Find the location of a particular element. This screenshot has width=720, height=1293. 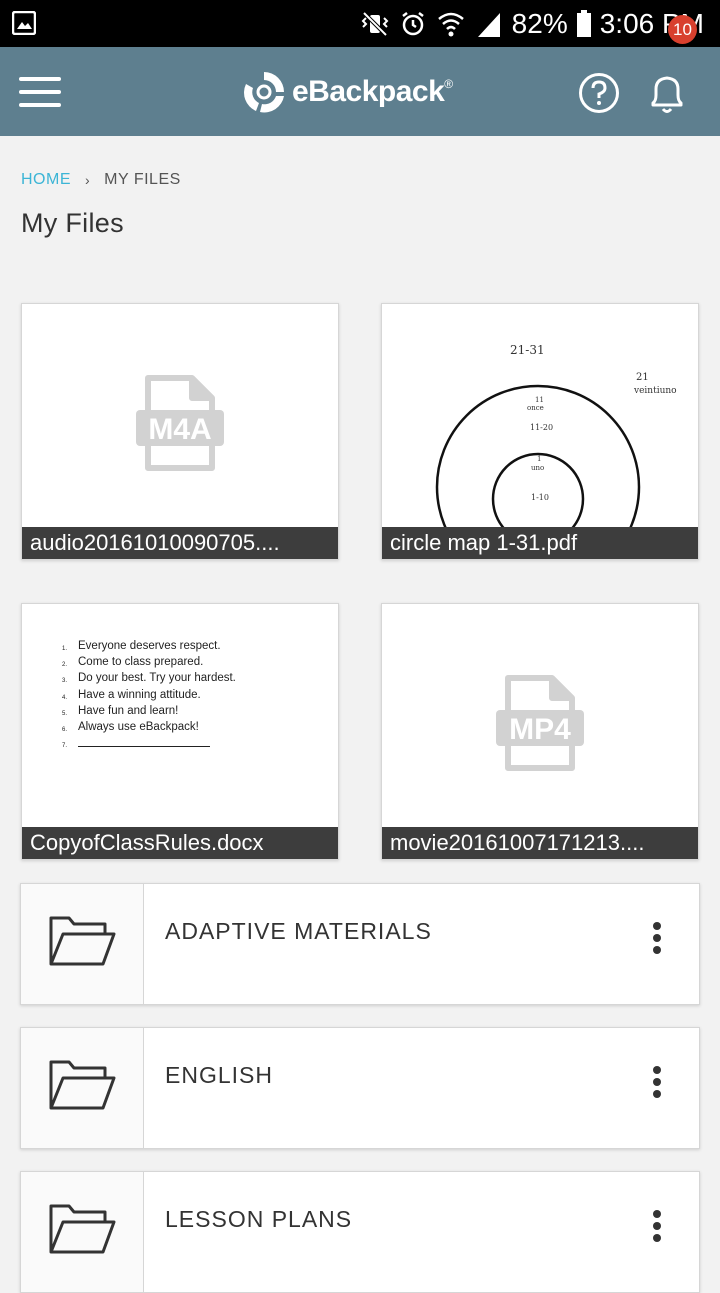

menu-icon is located at coordinates (40, 92).